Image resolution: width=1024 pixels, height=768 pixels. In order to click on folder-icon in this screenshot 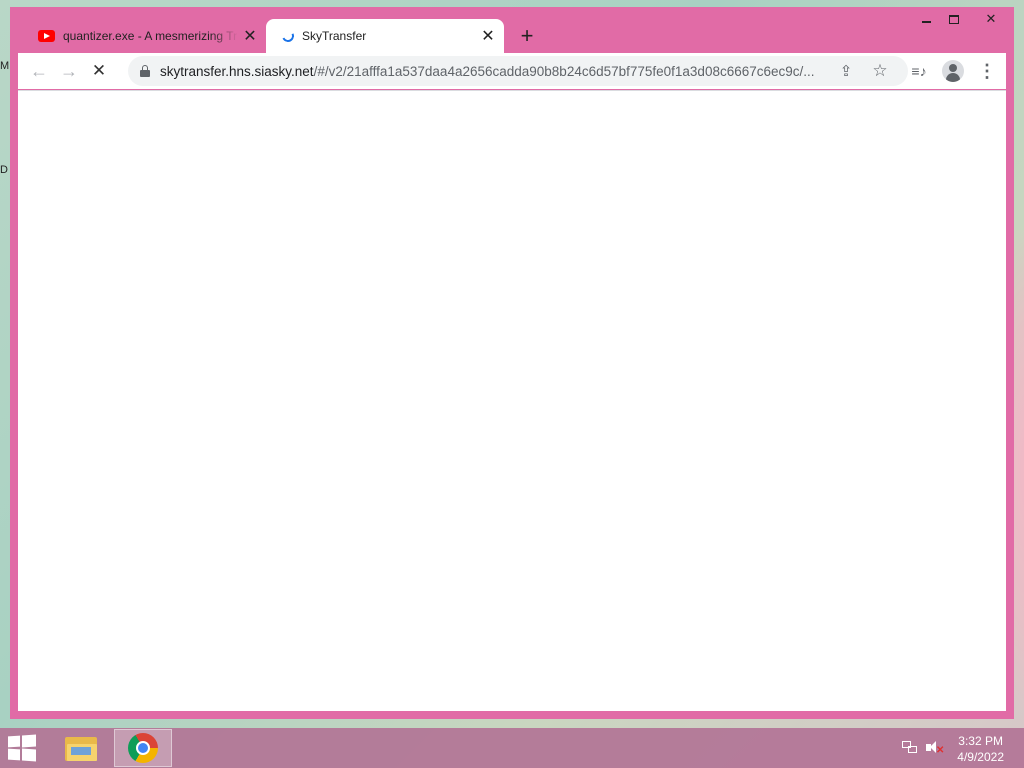, I will do `click(81, 748)`.